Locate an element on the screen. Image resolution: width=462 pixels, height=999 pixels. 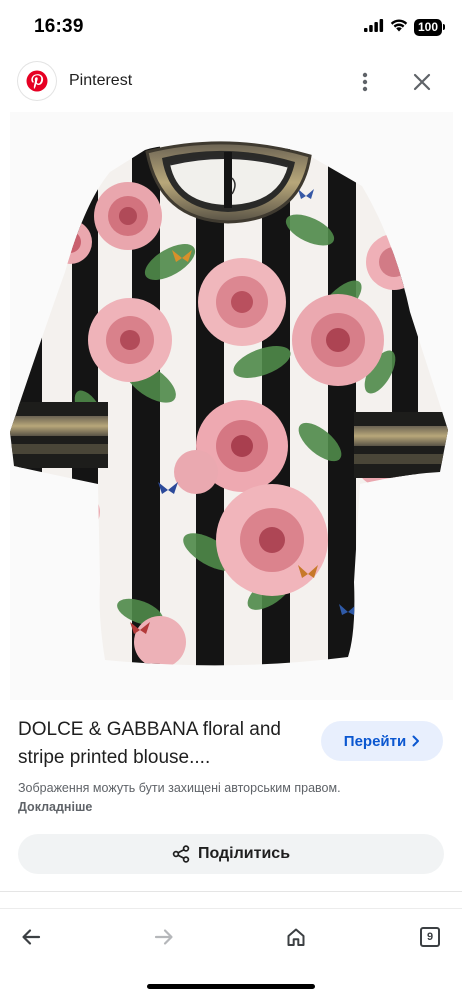
share-button-label: Поділитись is located at coordinates (244, 853).